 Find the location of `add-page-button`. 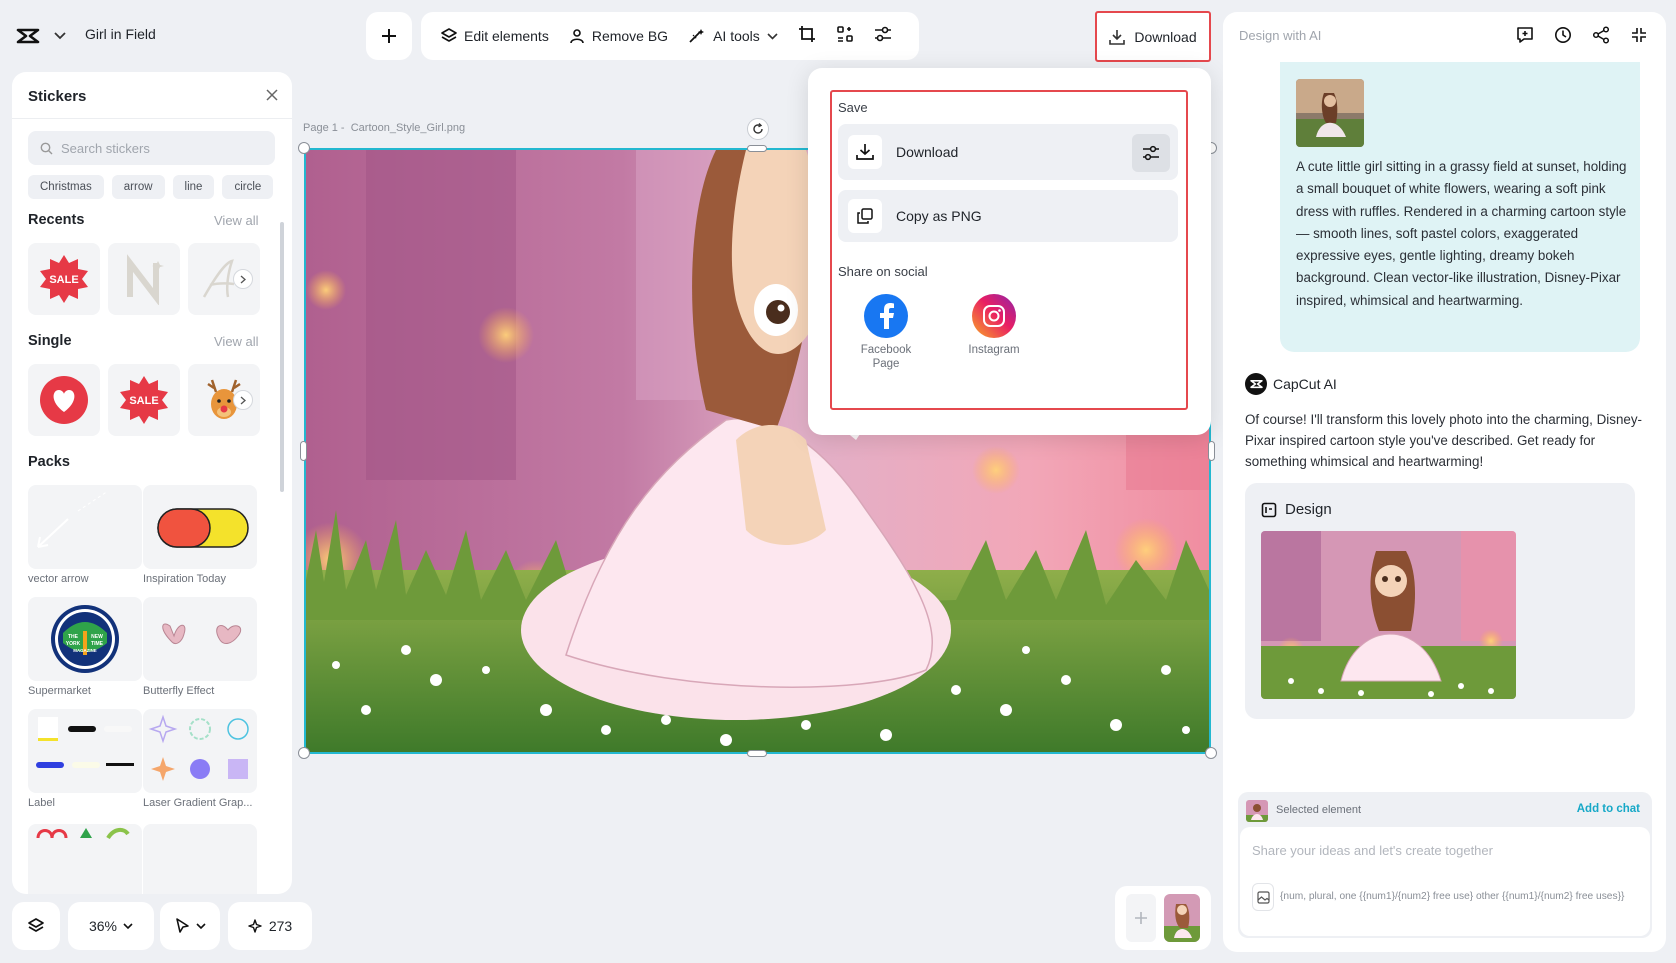

add-page-button is located at coordinates (1141, 918).